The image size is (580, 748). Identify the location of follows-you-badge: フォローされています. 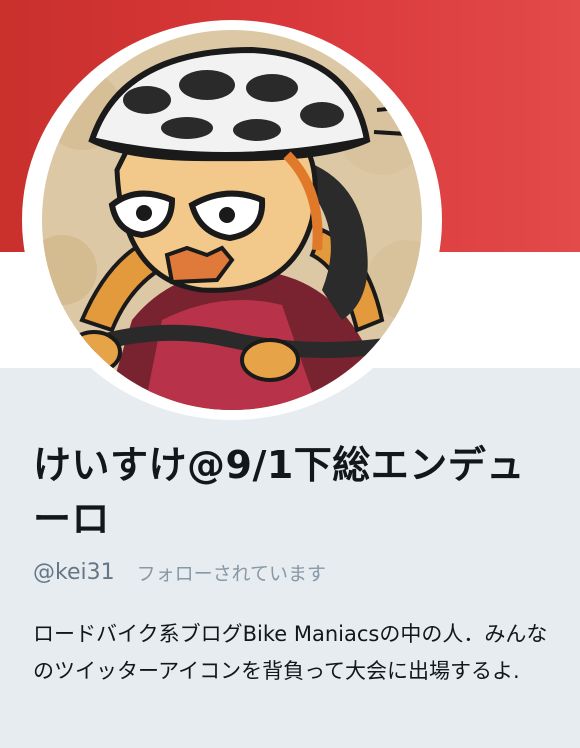
(231, 573).